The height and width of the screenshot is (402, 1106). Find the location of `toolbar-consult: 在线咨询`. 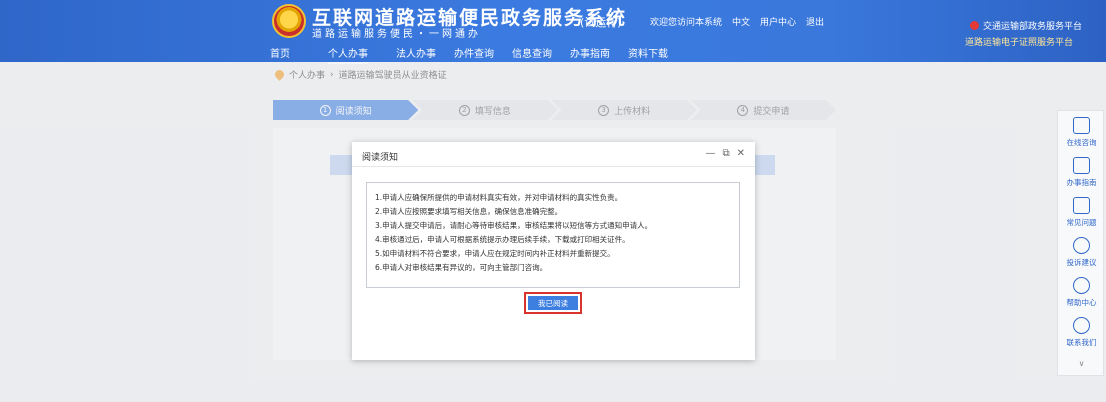

toolbar-consult: 在线咨询 is located at coordinates (1081, 132).